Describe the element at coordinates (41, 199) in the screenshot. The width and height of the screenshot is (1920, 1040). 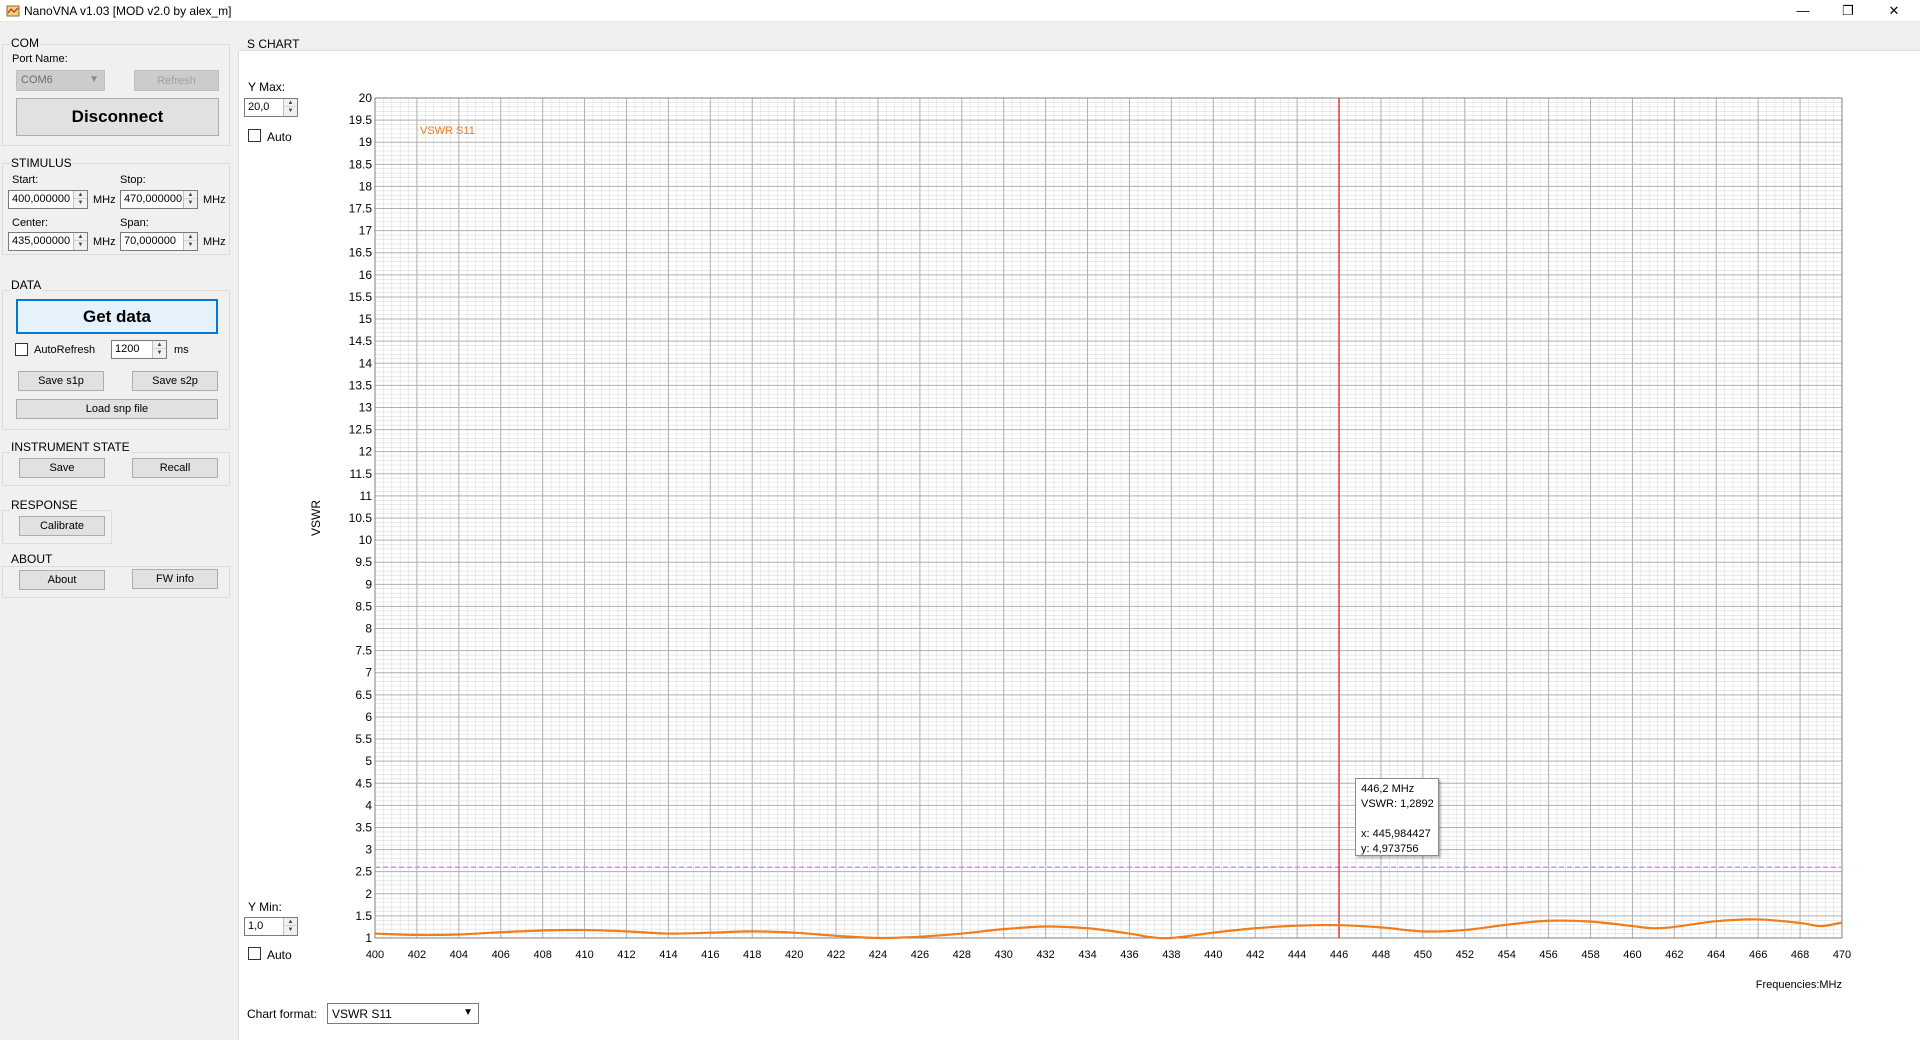
I see `start-value: 400,000000` at that location.